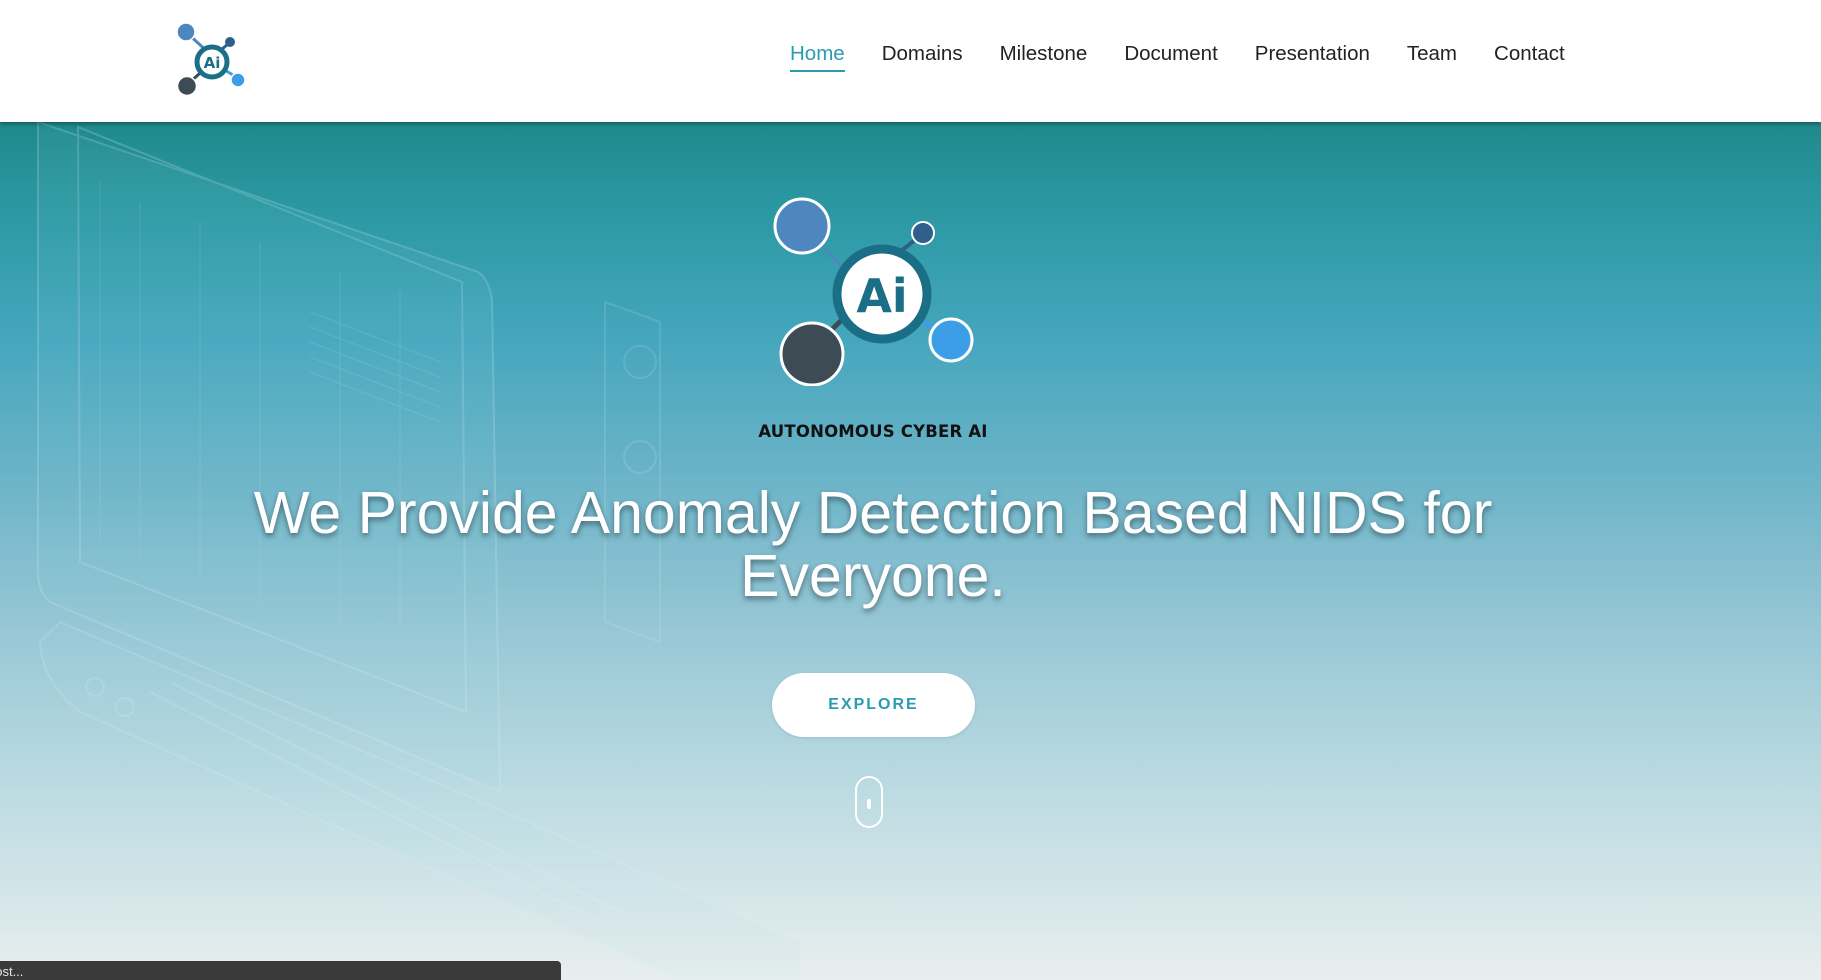  I want to click on nav-team: Team, so click(1432, 55).